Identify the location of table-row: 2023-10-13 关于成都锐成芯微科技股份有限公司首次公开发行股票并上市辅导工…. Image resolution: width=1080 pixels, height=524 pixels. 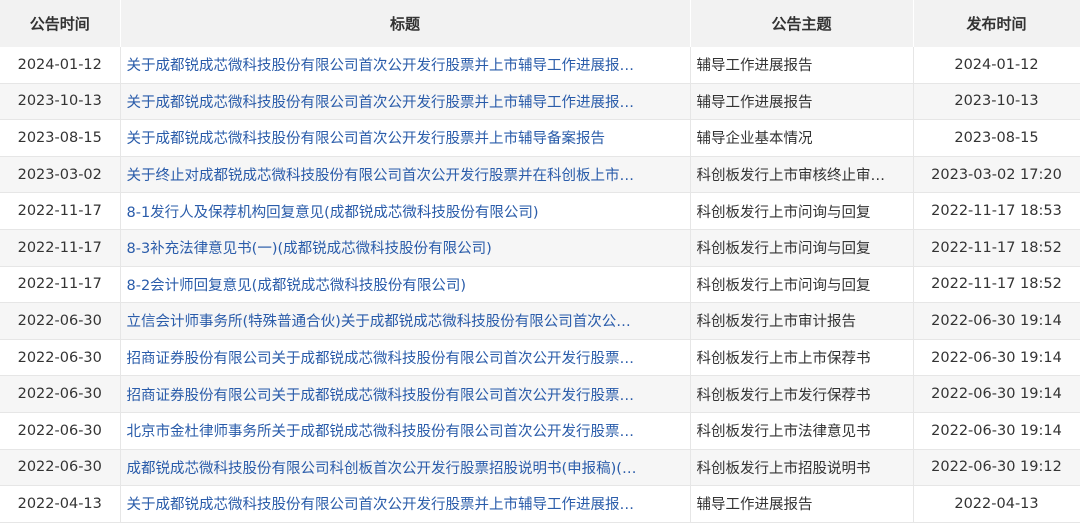
(540, 102).